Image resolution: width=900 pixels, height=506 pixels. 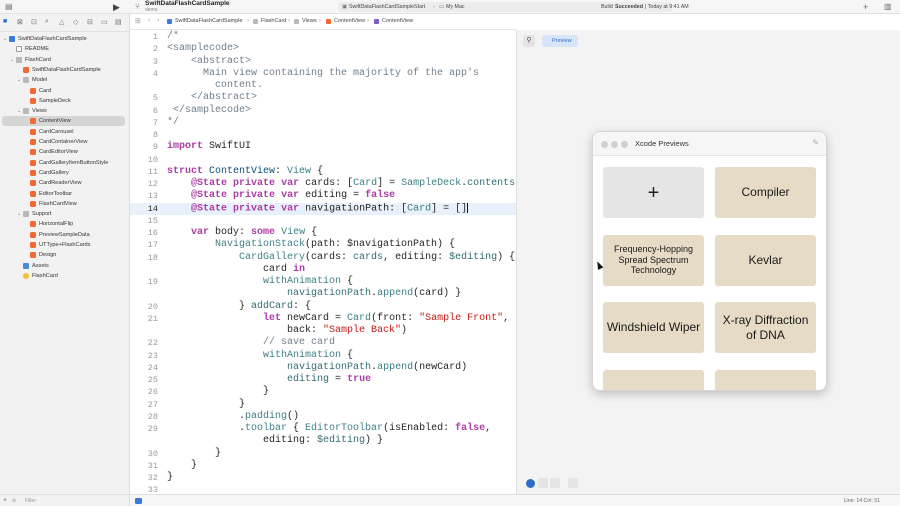 What do you see at coordinates (65, 235) in the screenshot?
I see `file-tree-item: PreviewSampleData` at bounding box center [65, 235].